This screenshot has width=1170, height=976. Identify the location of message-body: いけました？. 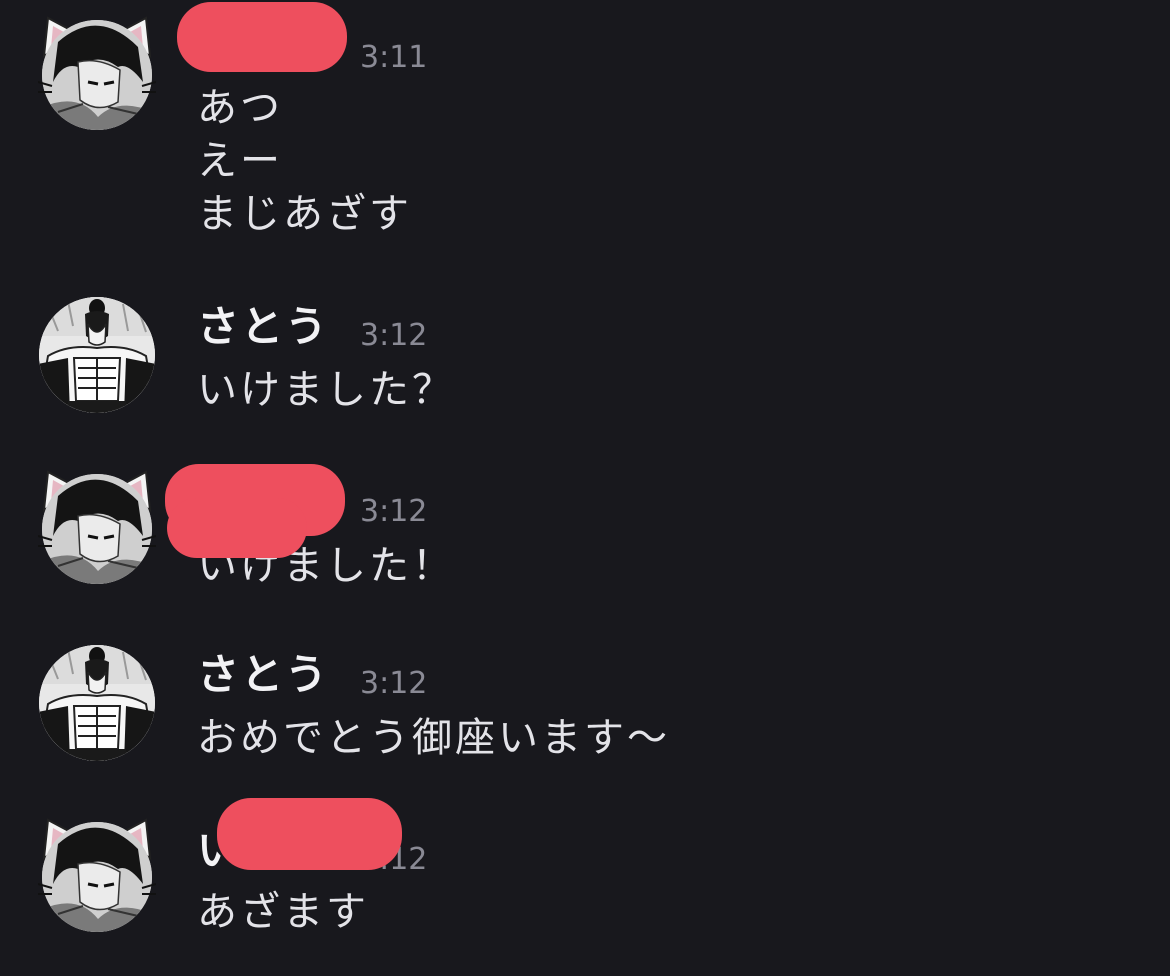
(326, 390).